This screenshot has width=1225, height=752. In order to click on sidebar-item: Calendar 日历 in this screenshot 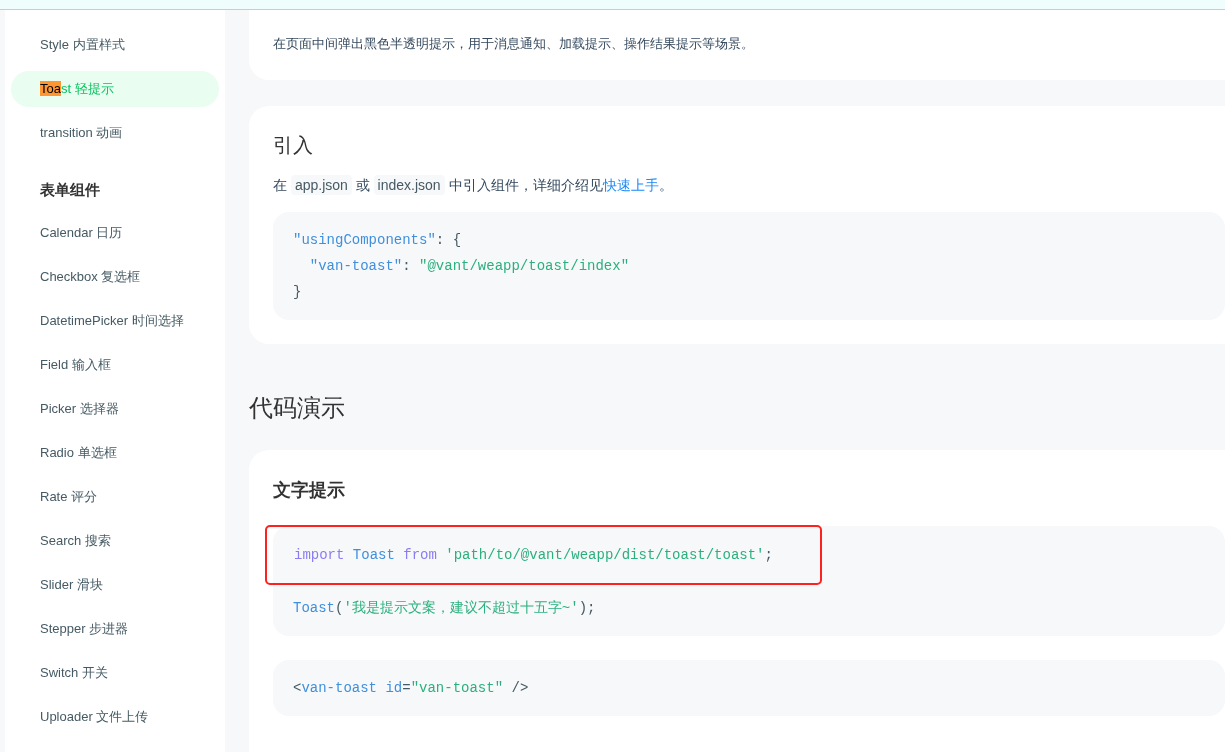, I will do `click(115, 233)`.